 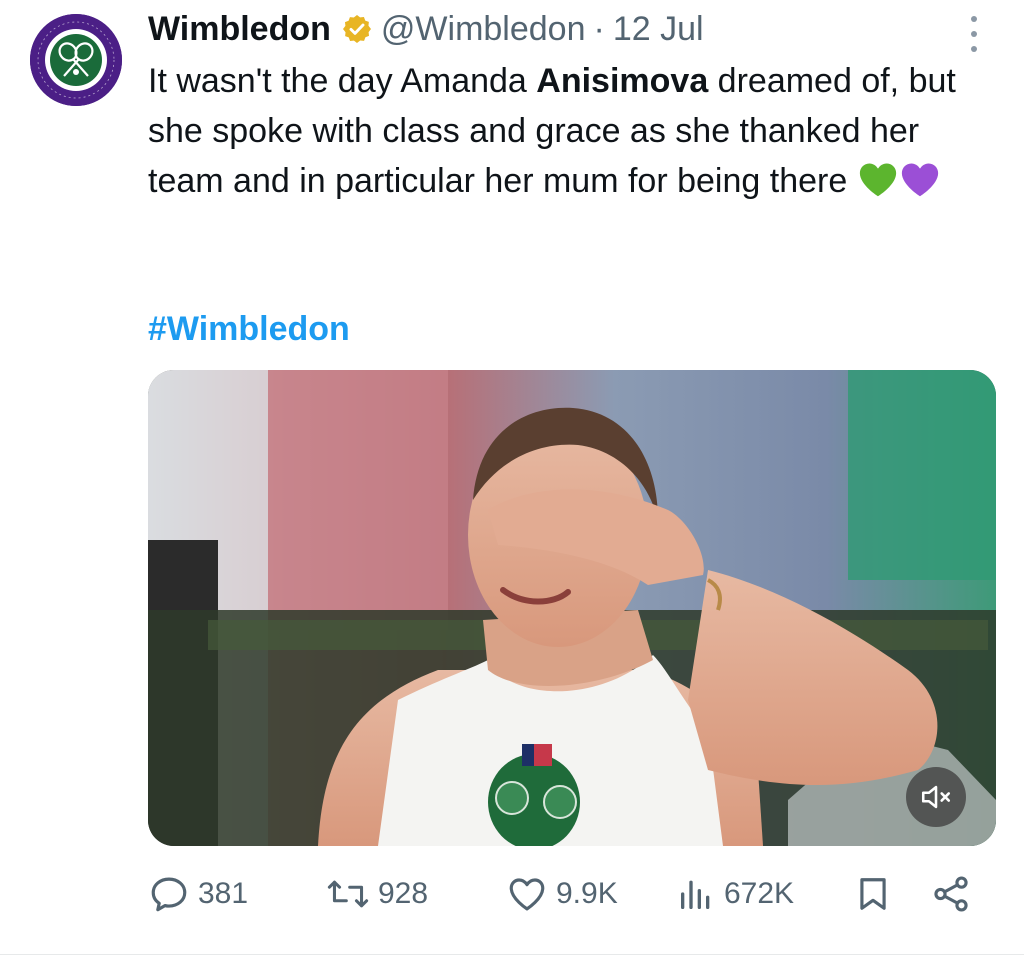 What do you see at coordinates (357, 29) in the screenshot?
I see `verified-badge-icon` at bounding box center [357, 29].